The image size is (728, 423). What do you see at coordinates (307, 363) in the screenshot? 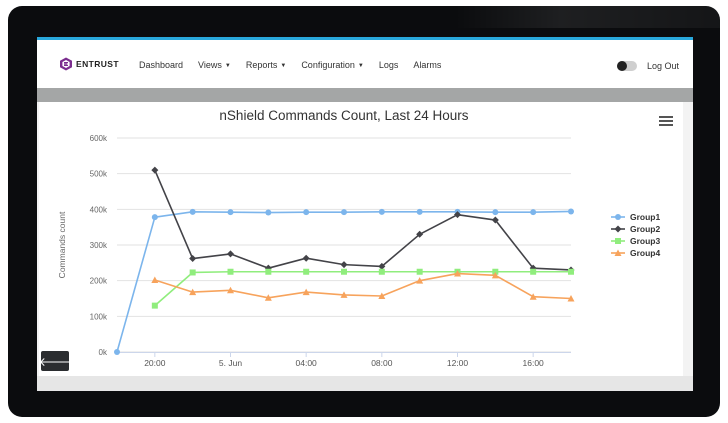
I see `x-tick-label: 04:00` at bounding box center [307, 363].